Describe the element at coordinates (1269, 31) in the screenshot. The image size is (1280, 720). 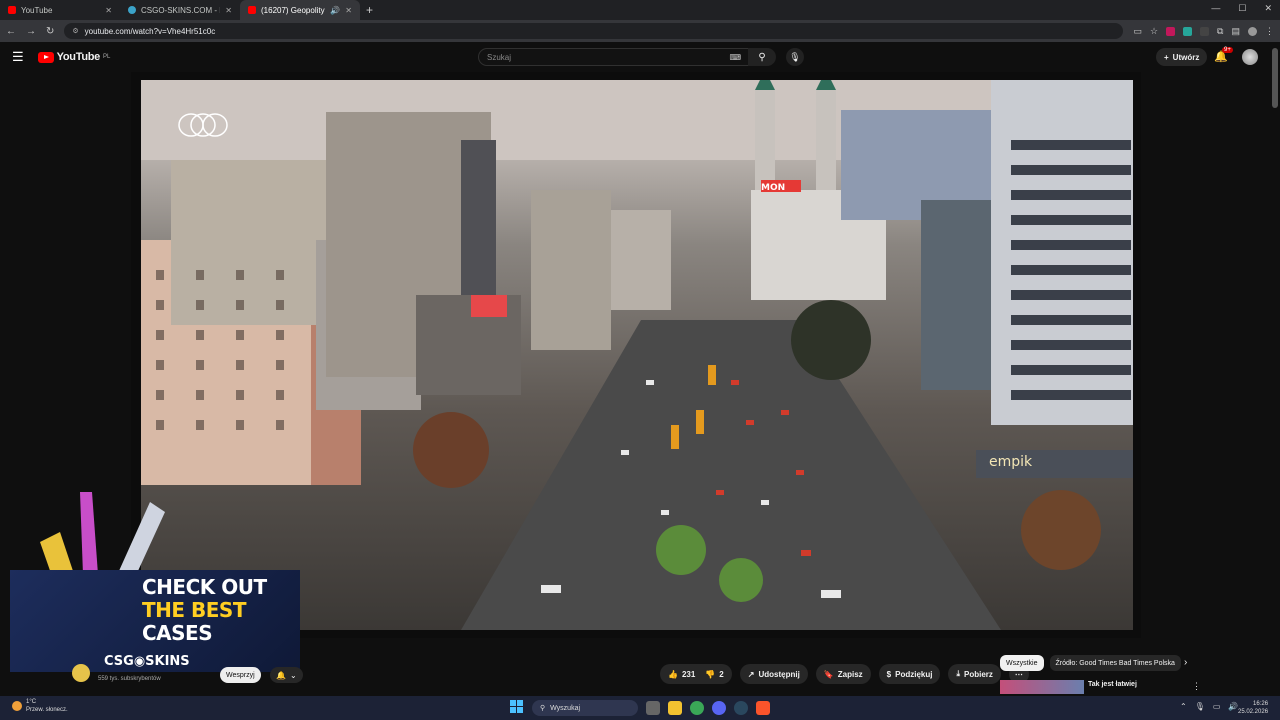
I see `menu-kebab-icon: ⋮` at that location.